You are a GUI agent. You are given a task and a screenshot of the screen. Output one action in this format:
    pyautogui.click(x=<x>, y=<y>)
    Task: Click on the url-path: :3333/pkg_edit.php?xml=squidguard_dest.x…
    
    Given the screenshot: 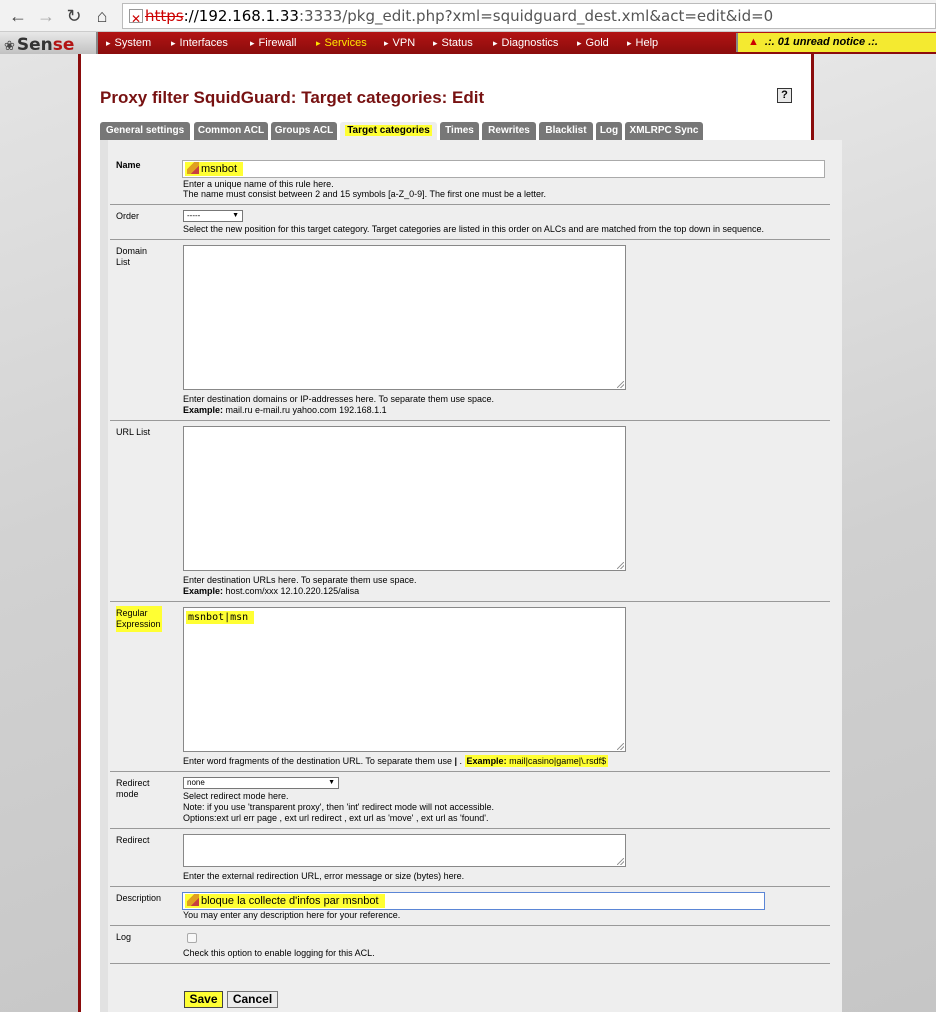 What is the action you would take?
    pyautogui.click(x=536, y=16)
    